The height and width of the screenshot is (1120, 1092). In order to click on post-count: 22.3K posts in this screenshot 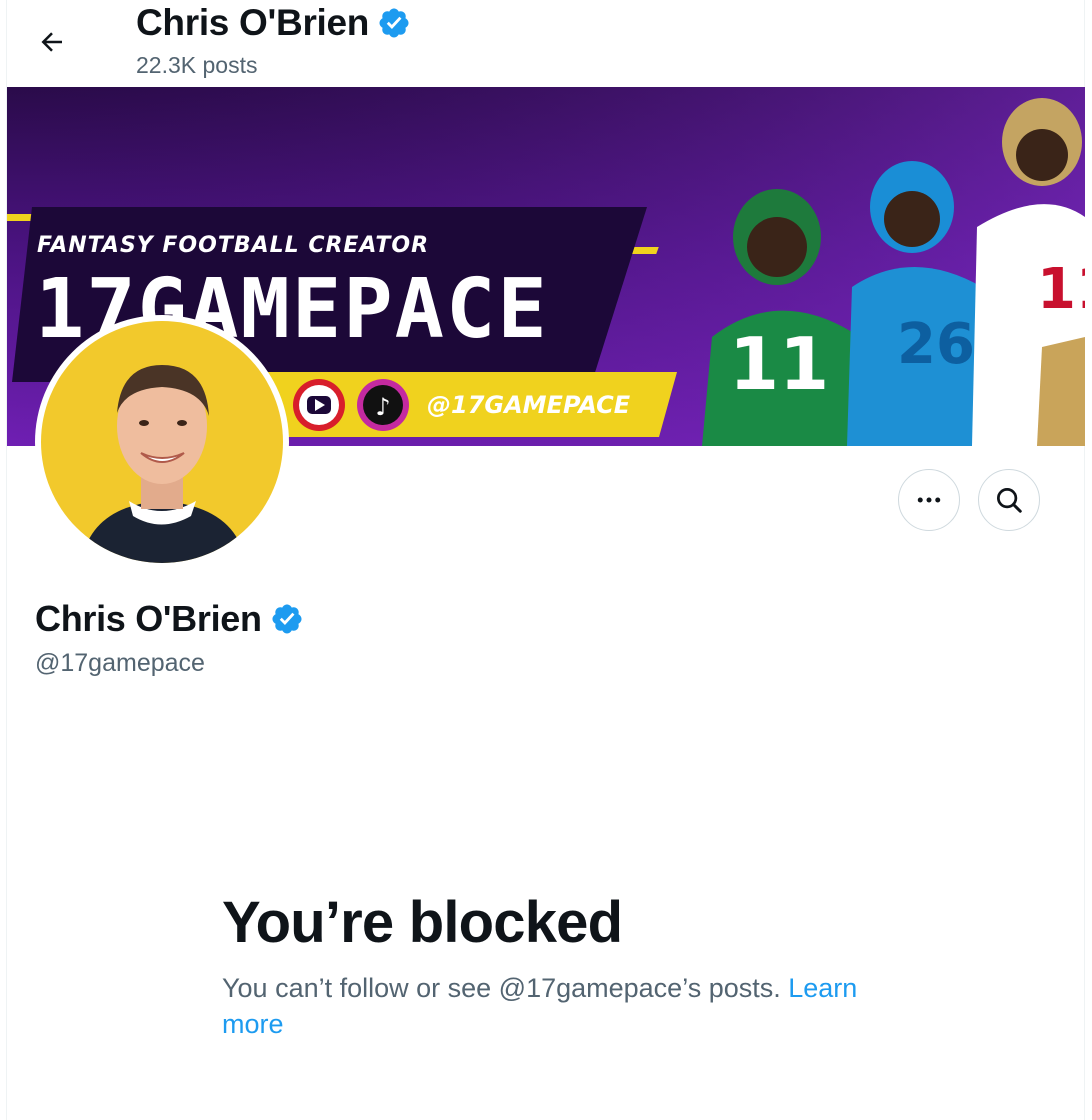, I will do `click(197, 65)`.